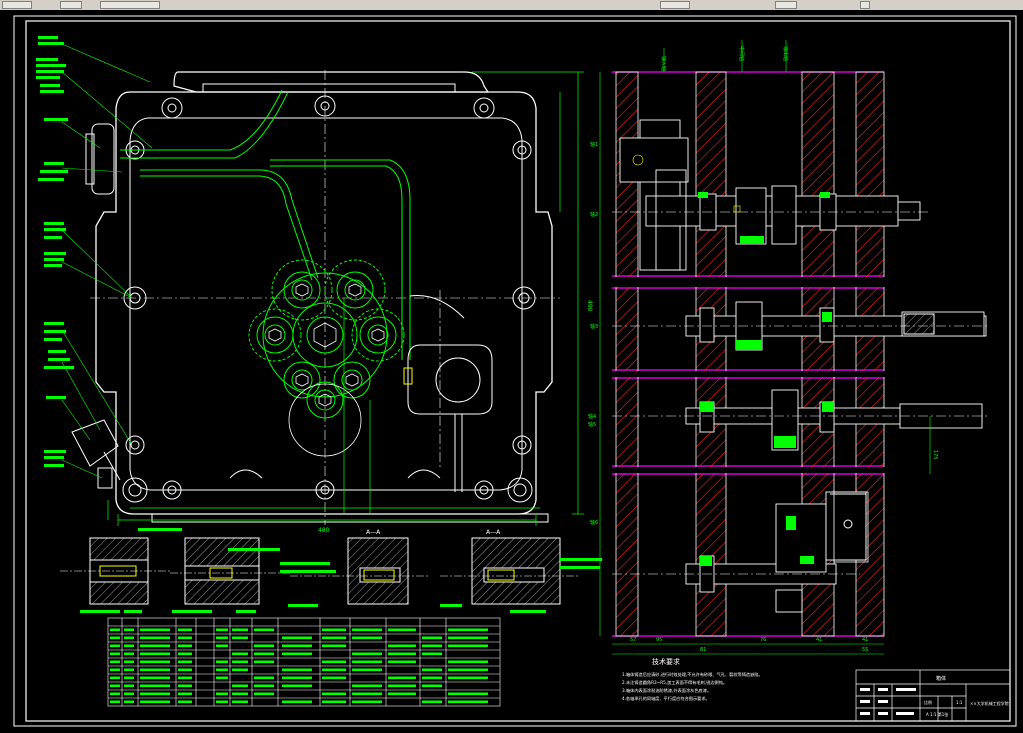 The height and width of the screenshot is (733, 1023). Describe the element at coordinates (941, 678) in the screenshot. I see `title-block-name: 箱体` at that location.